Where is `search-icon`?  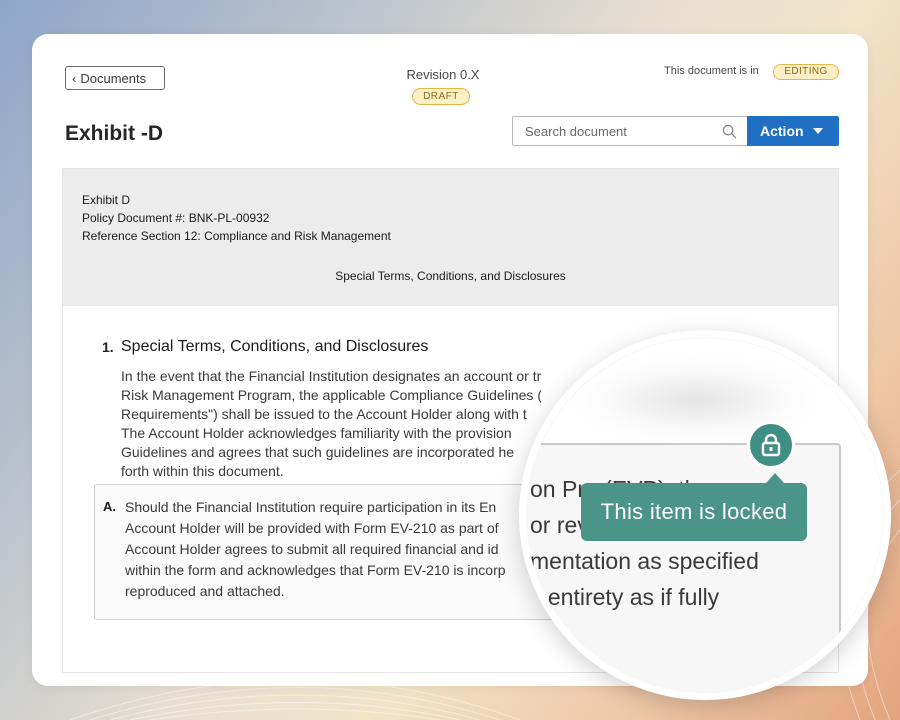 search-icon is located at coordinates (729, 131).